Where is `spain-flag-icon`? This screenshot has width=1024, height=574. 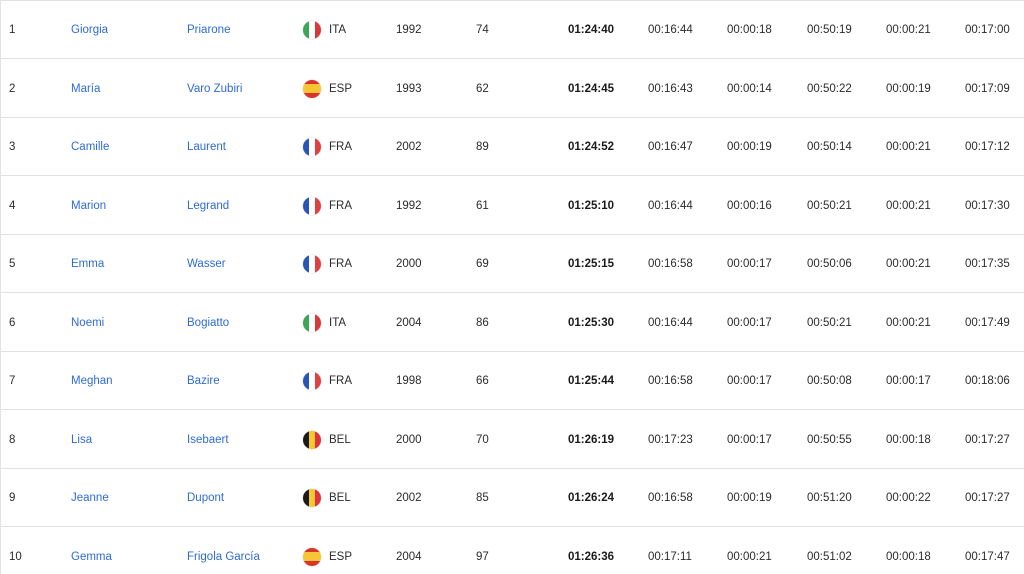 spain-flag-icon is located at coordinates (312, 556).